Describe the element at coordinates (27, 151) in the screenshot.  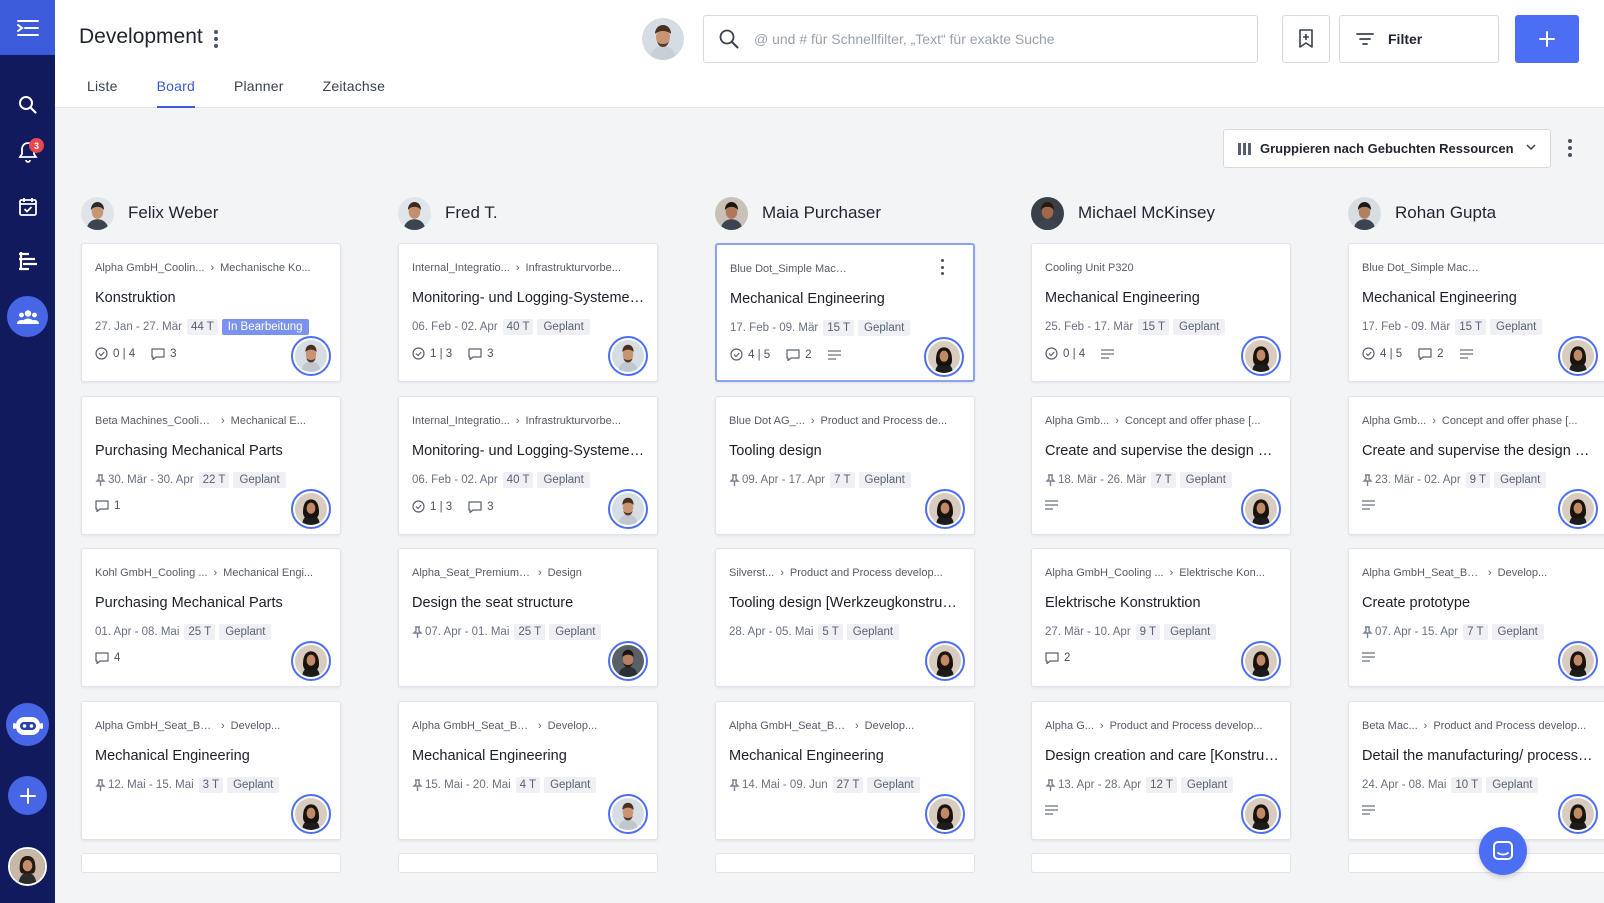
I see `notifications-button: 3` at that location.